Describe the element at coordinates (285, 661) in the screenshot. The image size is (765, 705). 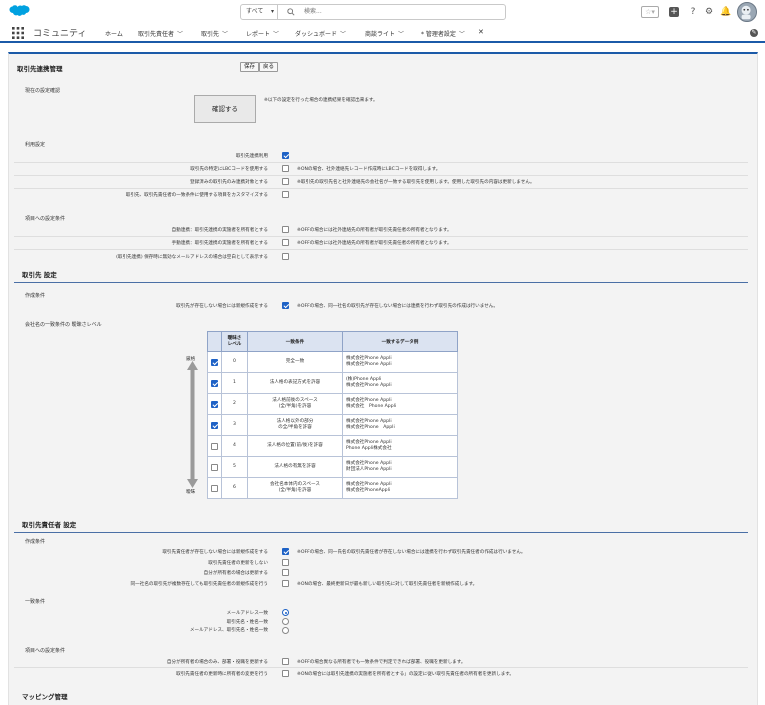
I see `contact-item-checkbox-dept` at that location.